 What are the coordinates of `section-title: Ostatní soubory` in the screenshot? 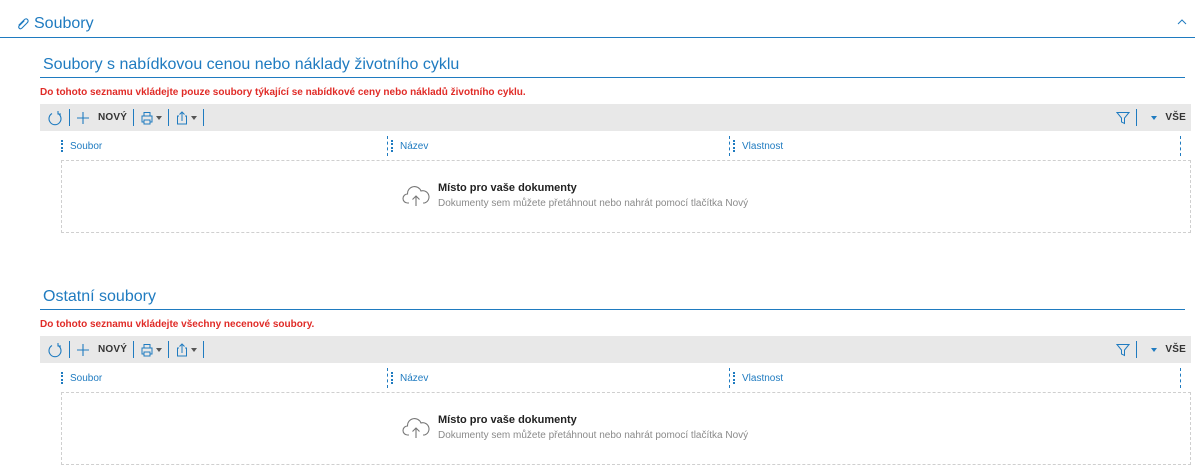 It's located at (99, 296).